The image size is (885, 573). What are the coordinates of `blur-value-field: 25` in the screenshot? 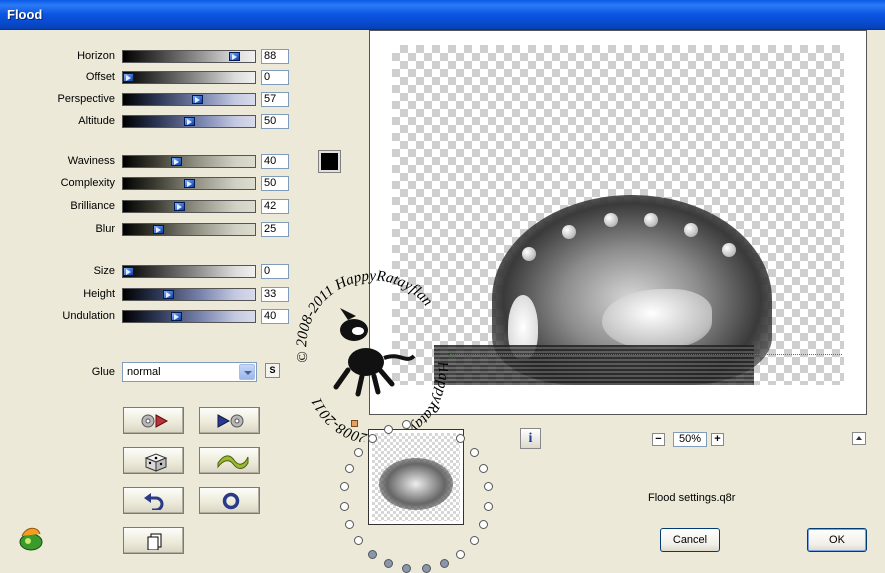 It's located at (275, 229).